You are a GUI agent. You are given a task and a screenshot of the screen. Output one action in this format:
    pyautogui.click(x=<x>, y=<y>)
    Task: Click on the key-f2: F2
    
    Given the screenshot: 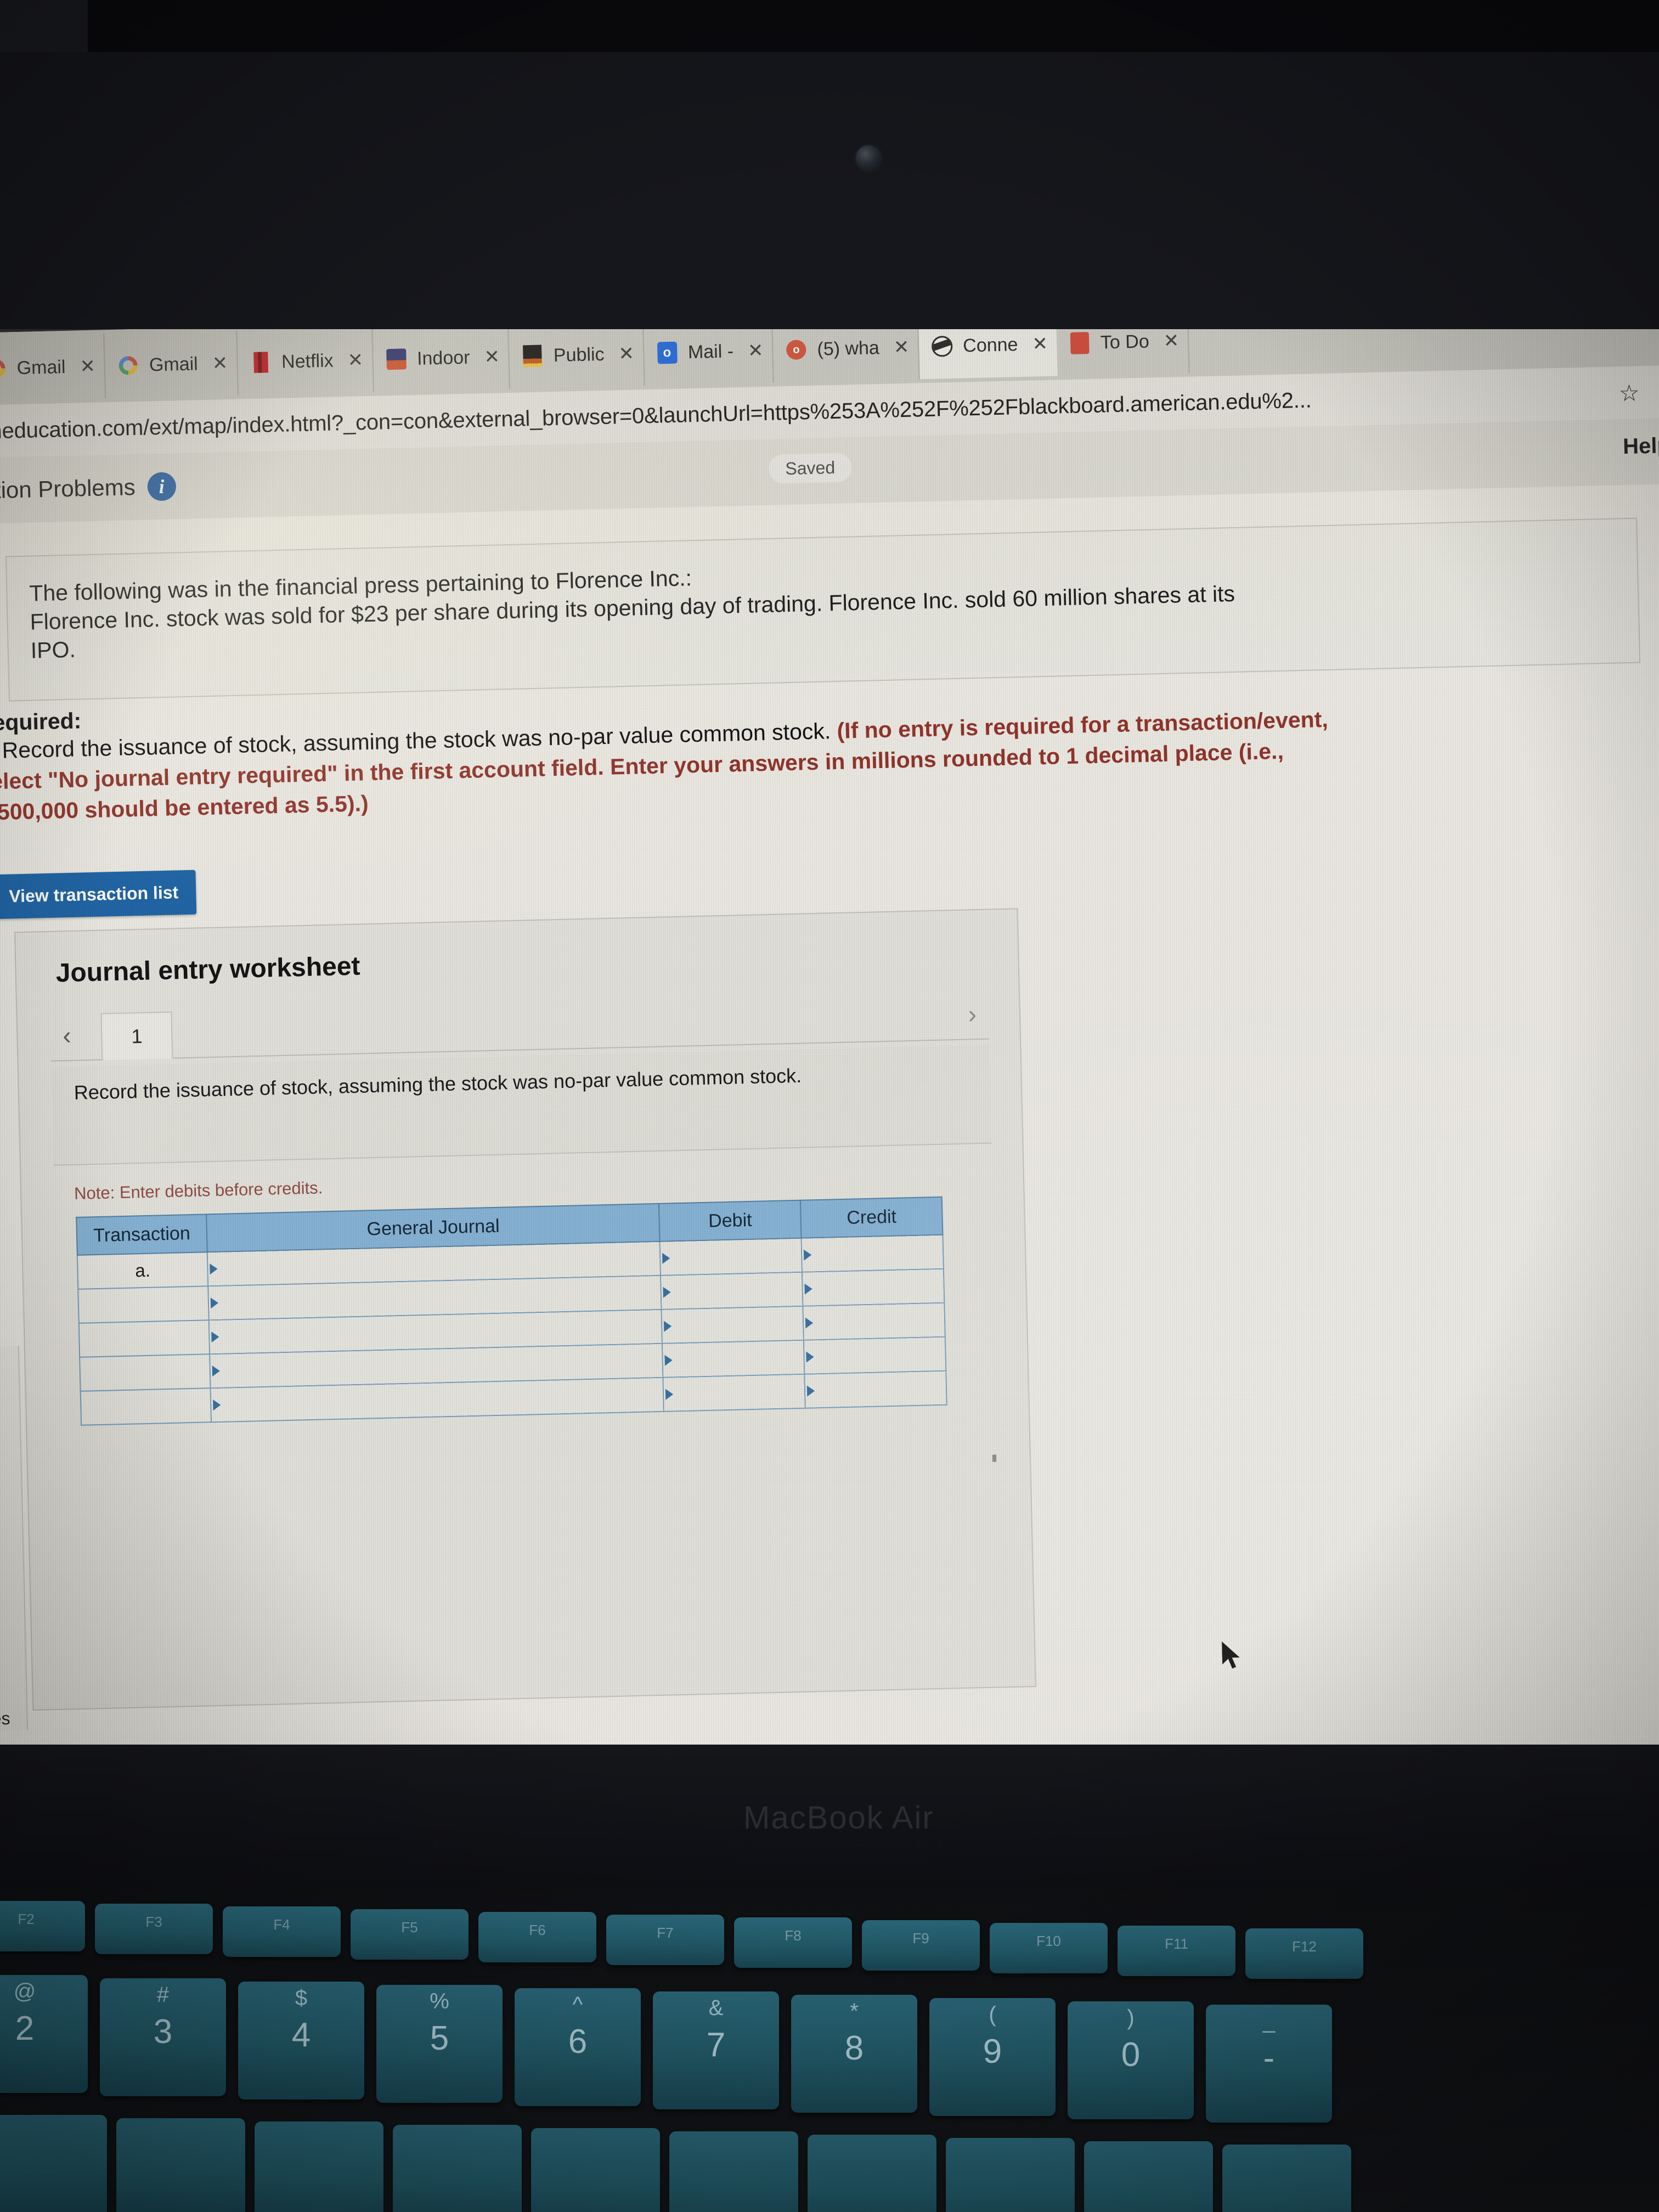 What is the action you would take?
    pyautogui.click(x=43, y=1926)
    